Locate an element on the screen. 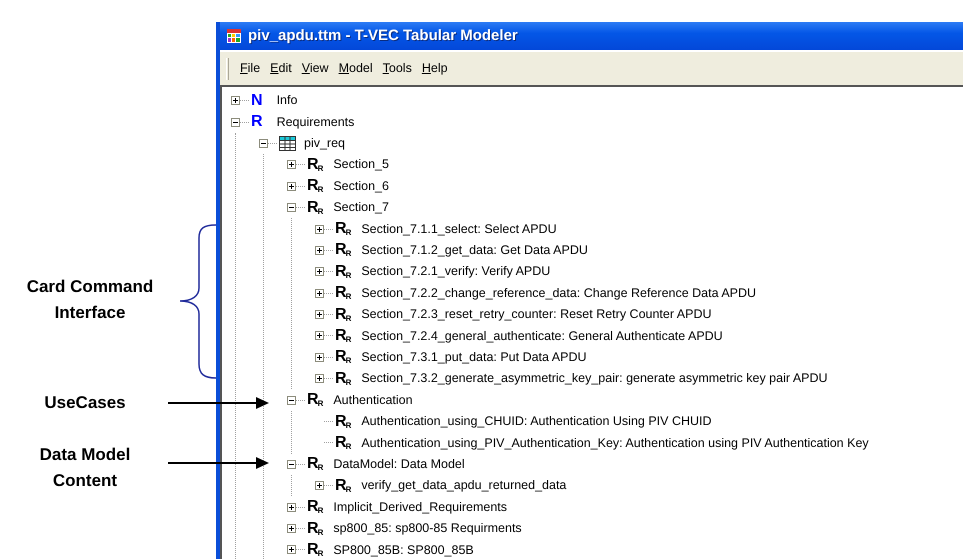 This screenshot has height=559, width=963. window-title: piv_apdu.ttm - T-VEC Tabular Modeler is located at coordinates (383, 36).